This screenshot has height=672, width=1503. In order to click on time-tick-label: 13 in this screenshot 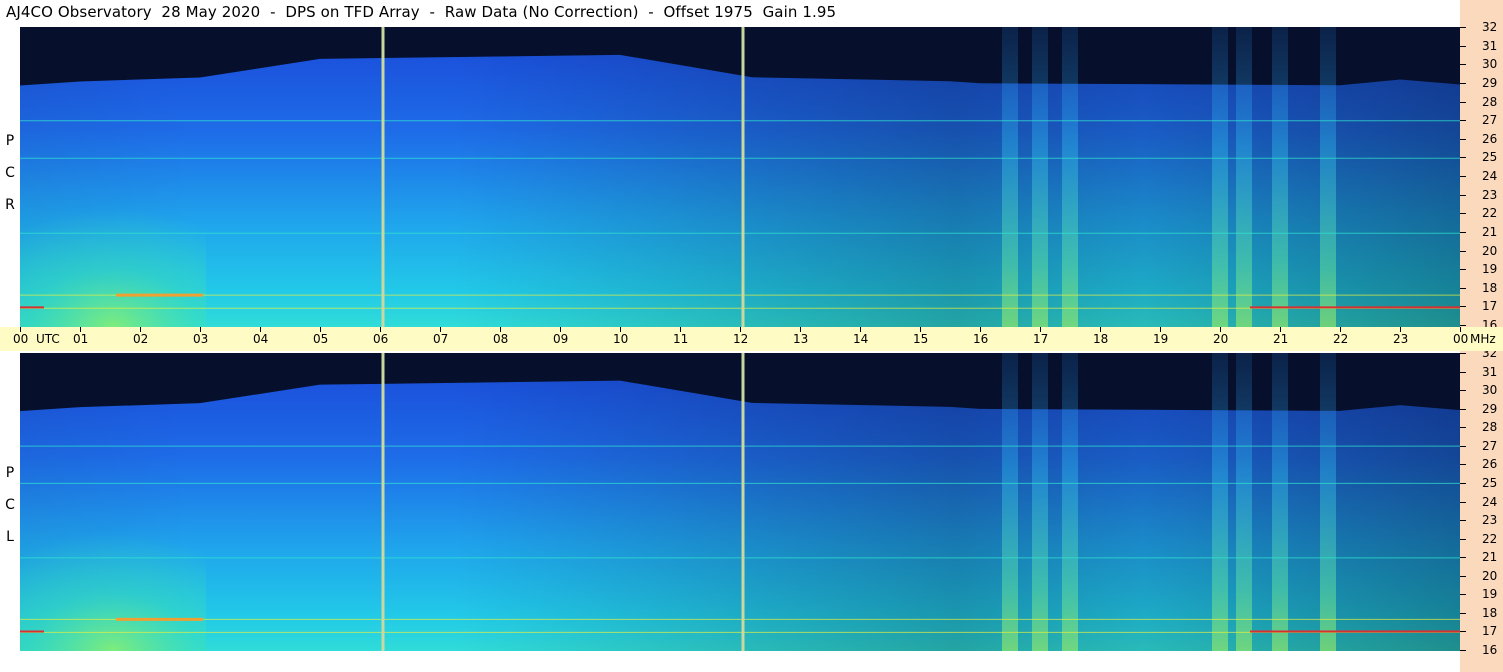, I will do `click(801, 339)`.